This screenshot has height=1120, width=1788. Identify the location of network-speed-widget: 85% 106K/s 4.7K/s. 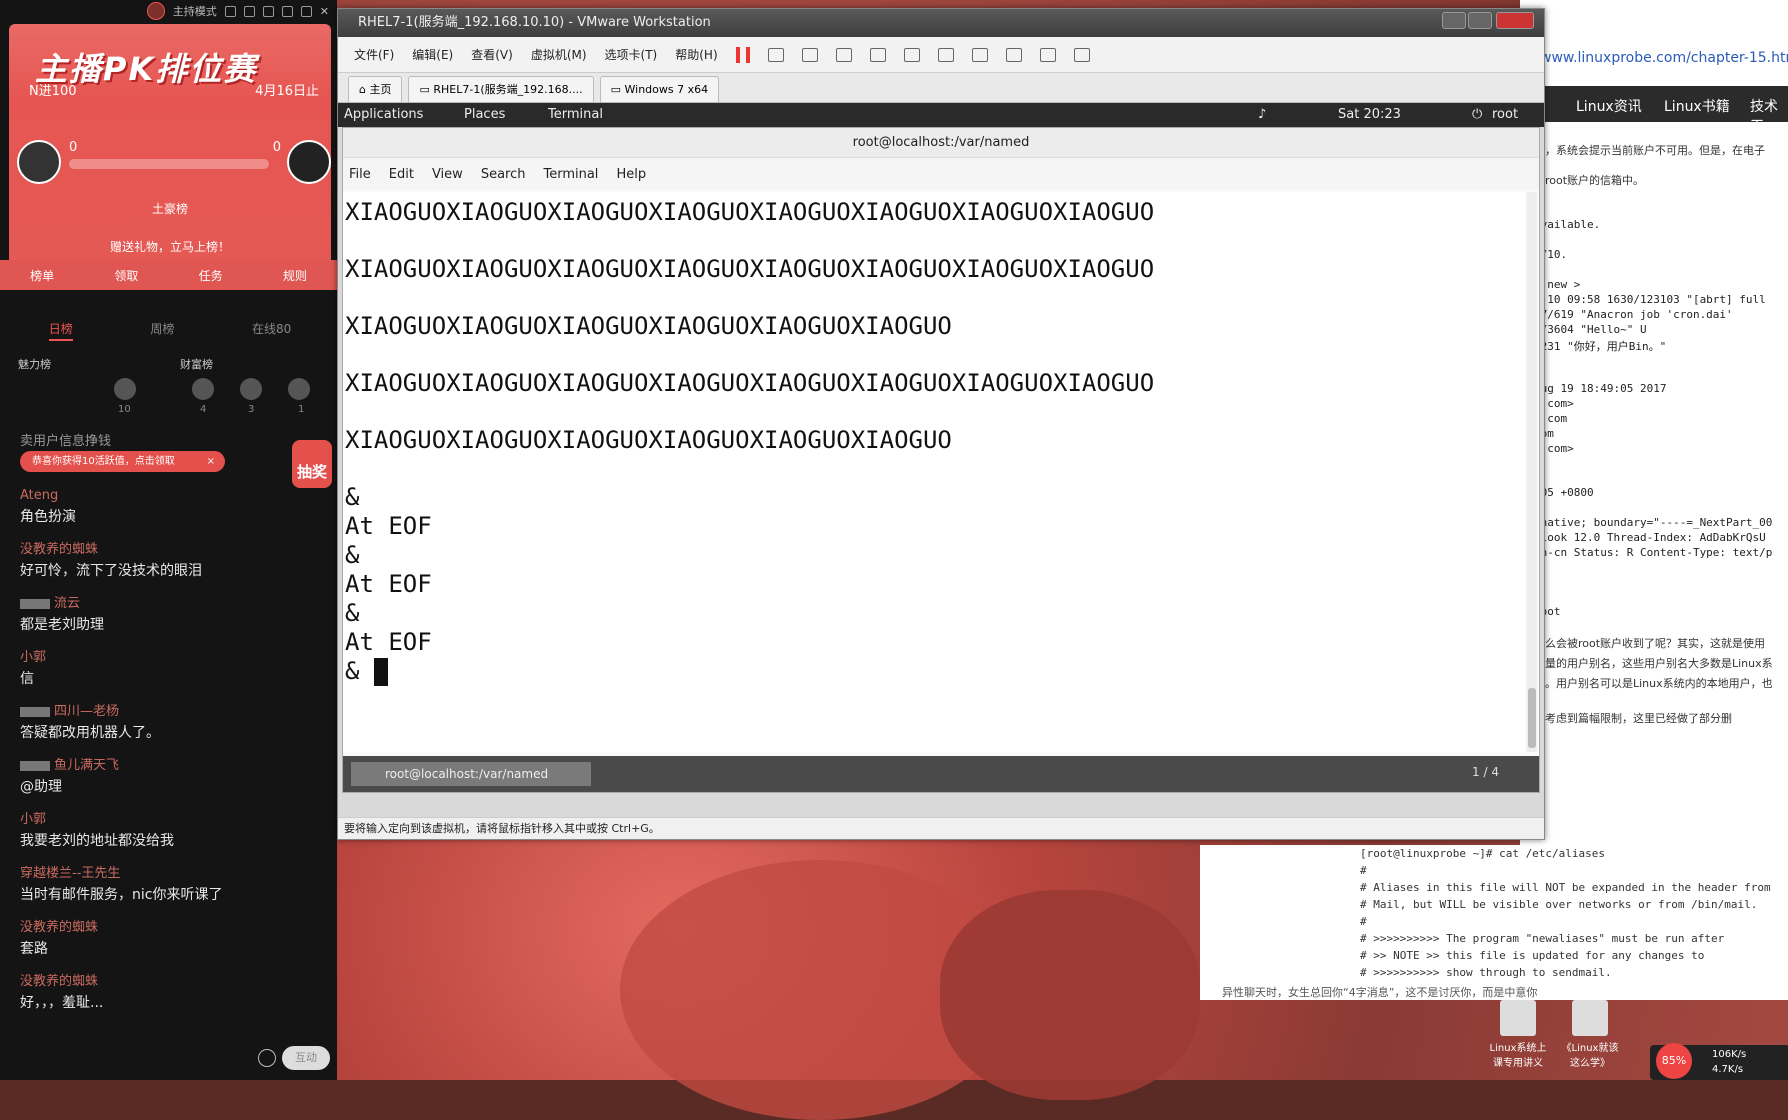
(1719, 1061).